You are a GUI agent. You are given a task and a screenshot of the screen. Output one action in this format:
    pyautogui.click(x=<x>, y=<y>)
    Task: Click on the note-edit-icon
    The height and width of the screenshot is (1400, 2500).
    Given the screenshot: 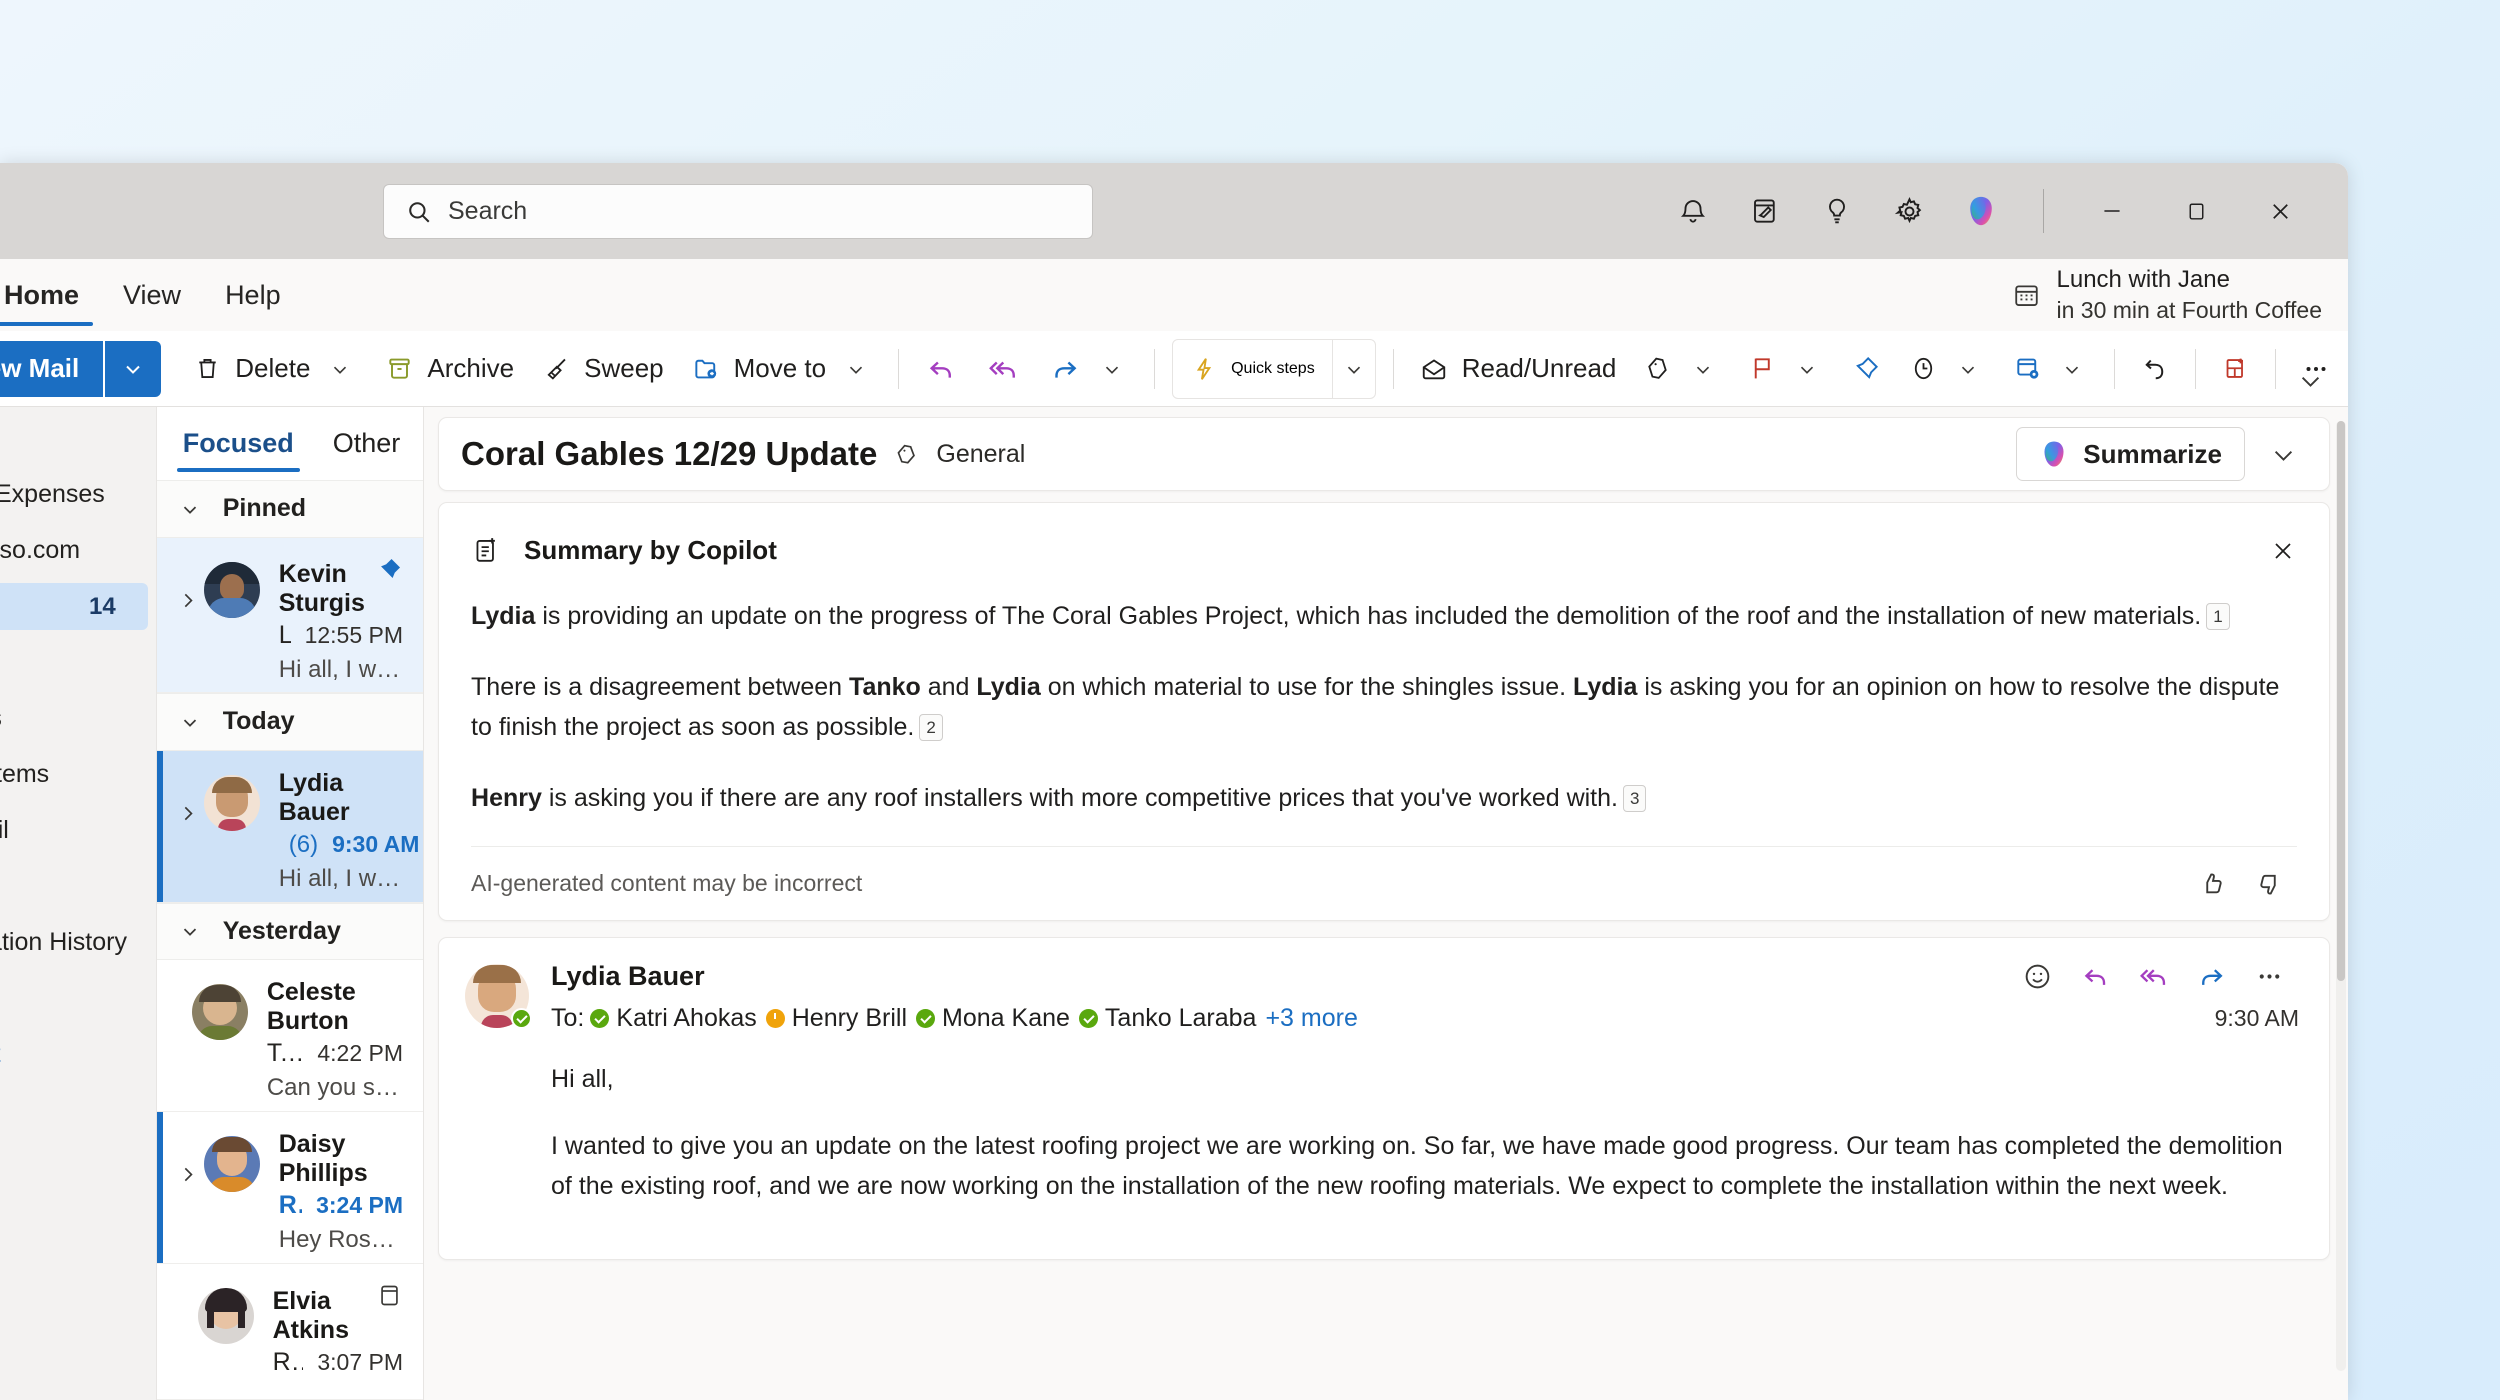 What is the action you would take?
    pyautogui.click(x=1765, y=211)
    